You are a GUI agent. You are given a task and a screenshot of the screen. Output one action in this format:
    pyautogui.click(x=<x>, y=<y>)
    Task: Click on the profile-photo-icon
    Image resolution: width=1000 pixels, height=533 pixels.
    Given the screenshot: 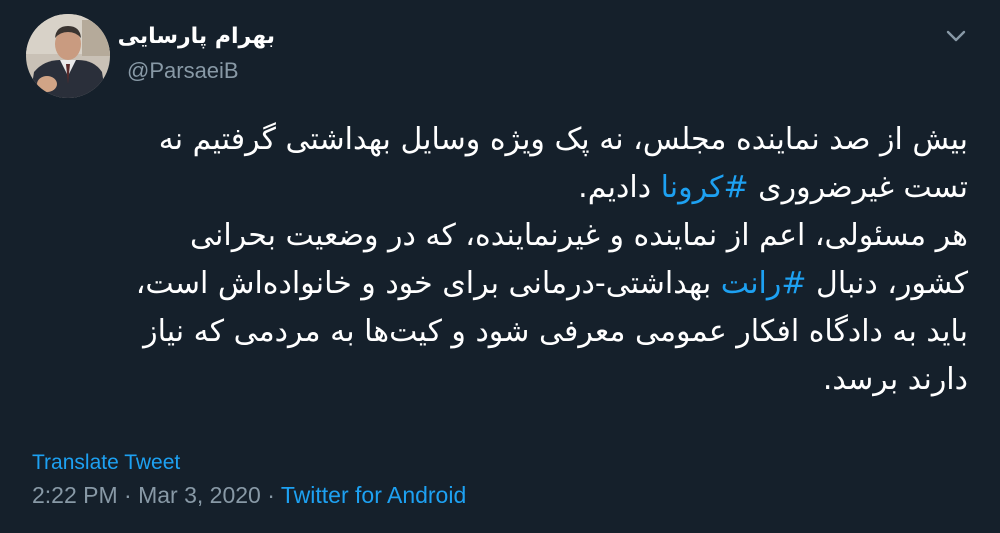 What is the action you would take?
    pyautogui.click(x=68, y=56)
    